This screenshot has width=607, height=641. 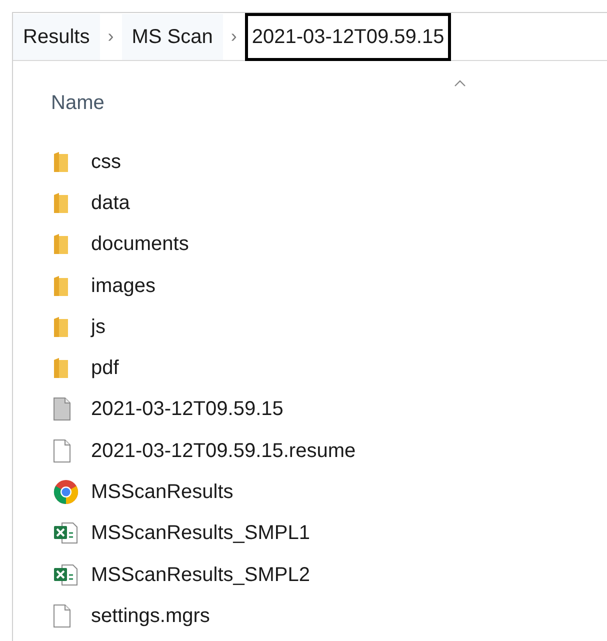 What do you see at coordinates (172, 37) in the screenshot?
I see `breadcrumb-item: MS Scan` at bounding box center [172, 37].